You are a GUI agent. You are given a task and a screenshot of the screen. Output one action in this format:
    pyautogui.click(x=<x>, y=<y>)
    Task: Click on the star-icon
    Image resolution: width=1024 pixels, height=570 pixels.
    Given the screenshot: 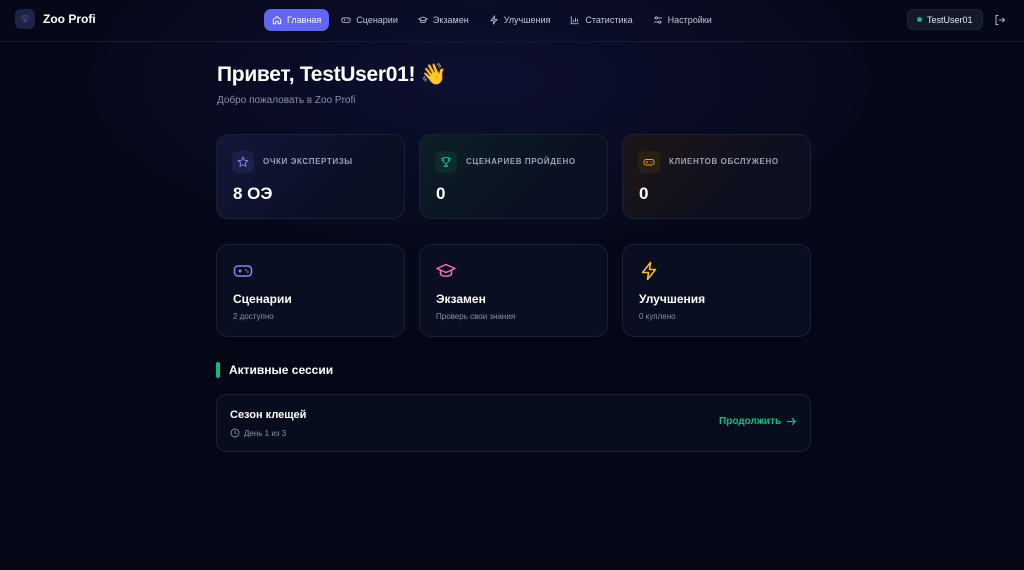 What is the action you would take?
    pyautogui.click(x=243, y=162)
    